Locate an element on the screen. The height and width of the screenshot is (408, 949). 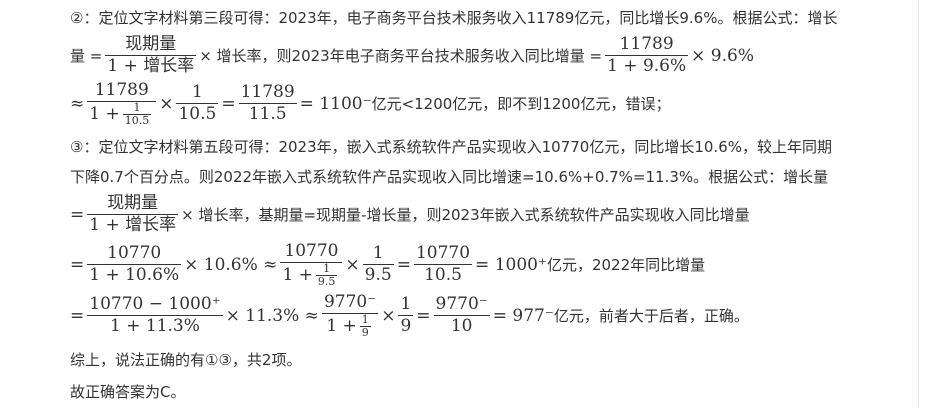
fraction-10770: 10770 1 + 10.6% is located at coordinates (134, 264).